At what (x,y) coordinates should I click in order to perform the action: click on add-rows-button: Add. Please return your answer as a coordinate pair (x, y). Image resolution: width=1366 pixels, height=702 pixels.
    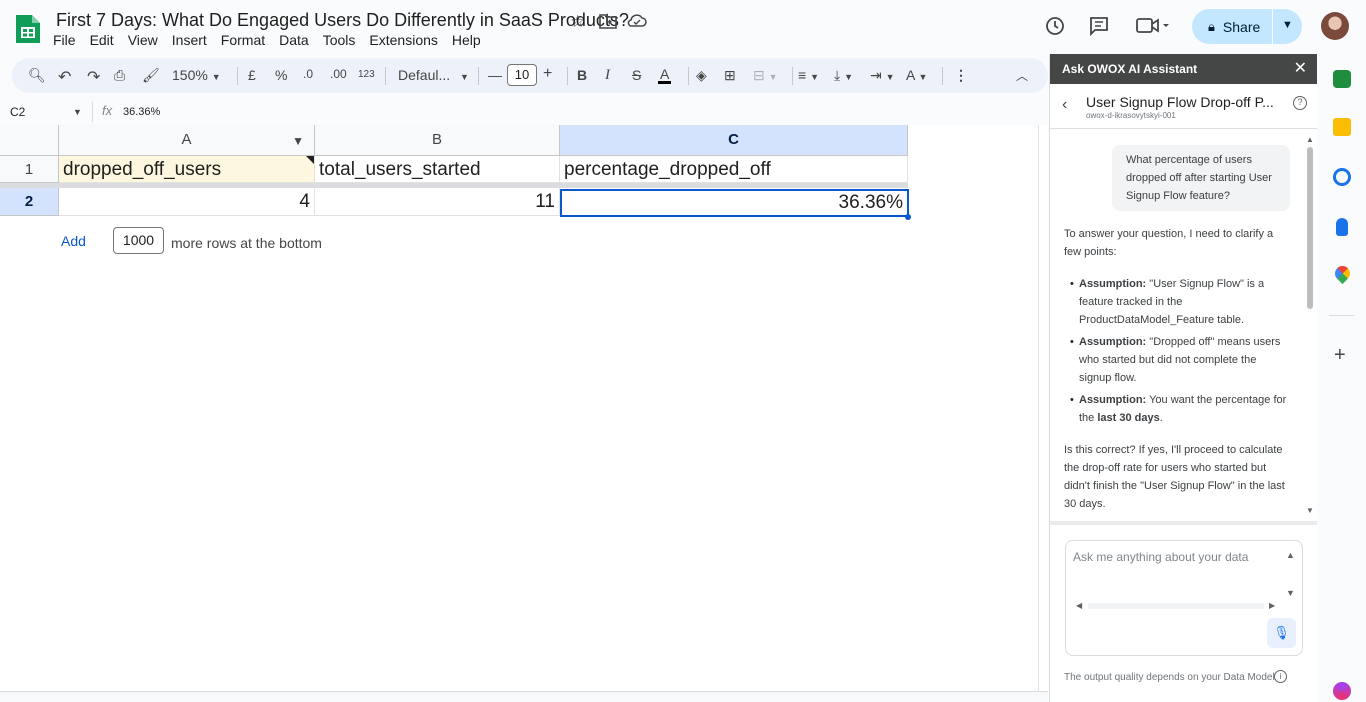
    Looking at the image, I should click on (73, 241).